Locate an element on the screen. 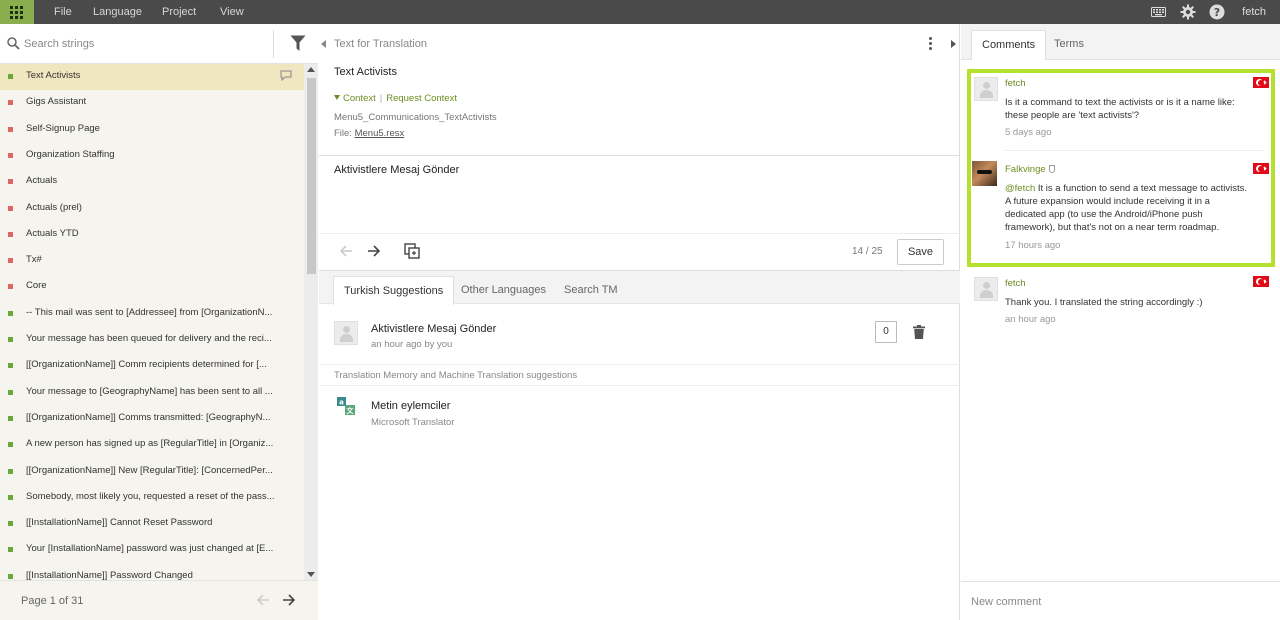 This screenshot has width=1280, height=620. comment-icon is located at coordinates (286, 77).